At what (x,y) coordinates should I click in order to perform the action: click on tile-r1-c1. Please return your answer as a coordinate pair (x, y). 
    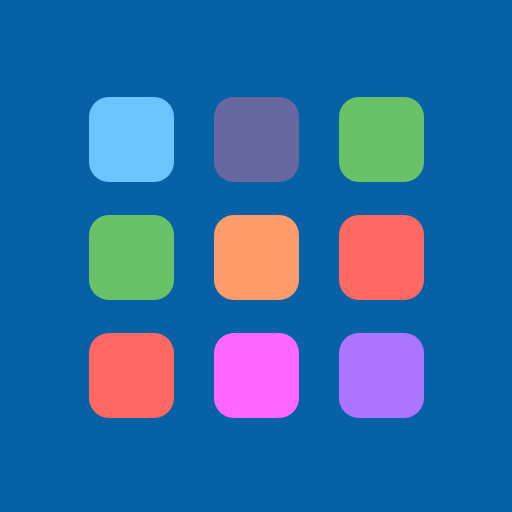
    Looking at the image, I should click on (131, 139).